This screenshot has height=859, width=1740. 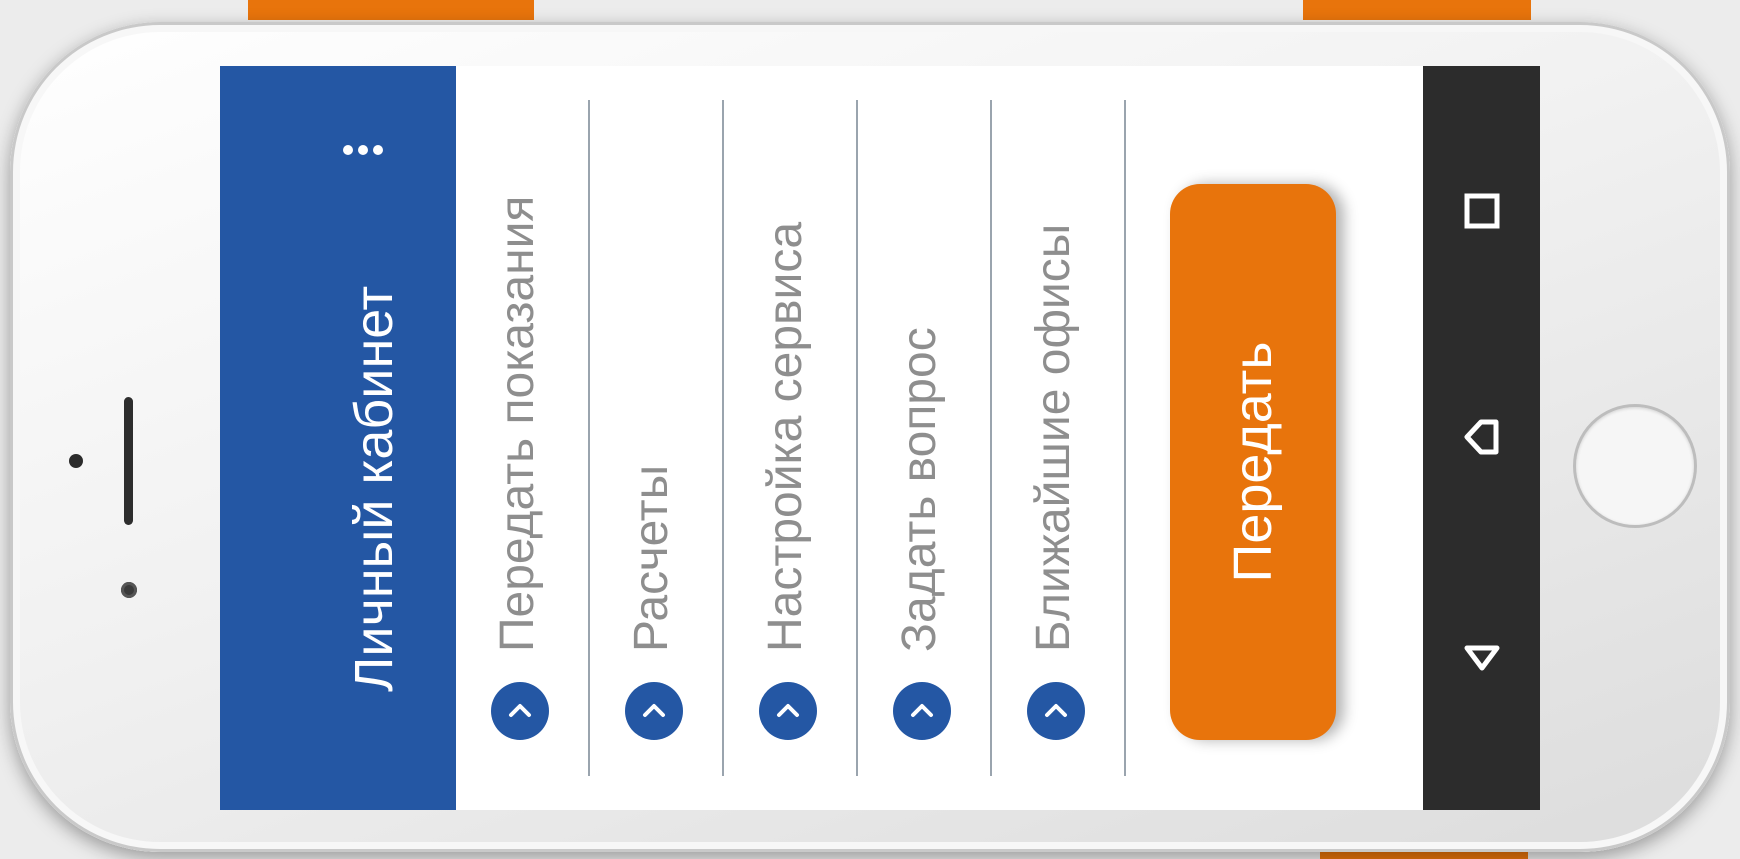 I want to click on back-icon, so click(x=1482, y=657).